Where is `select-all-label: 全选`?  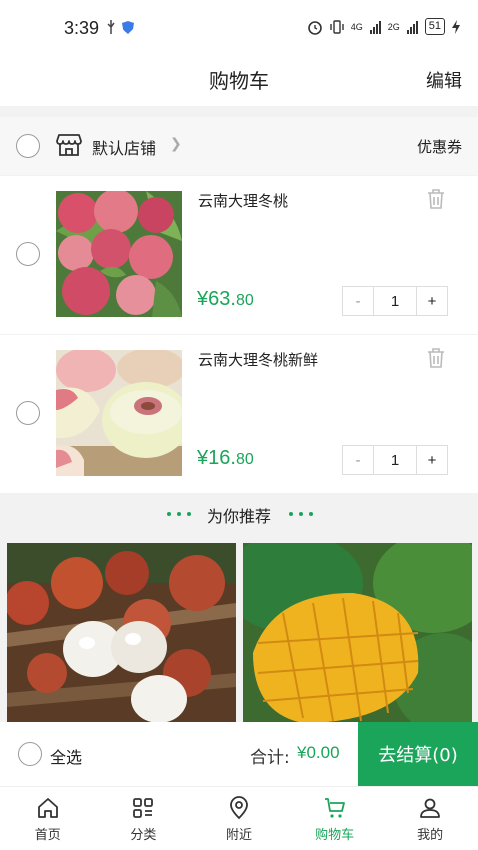
select-all-label: 全选 is located at coordinates (66, 756).